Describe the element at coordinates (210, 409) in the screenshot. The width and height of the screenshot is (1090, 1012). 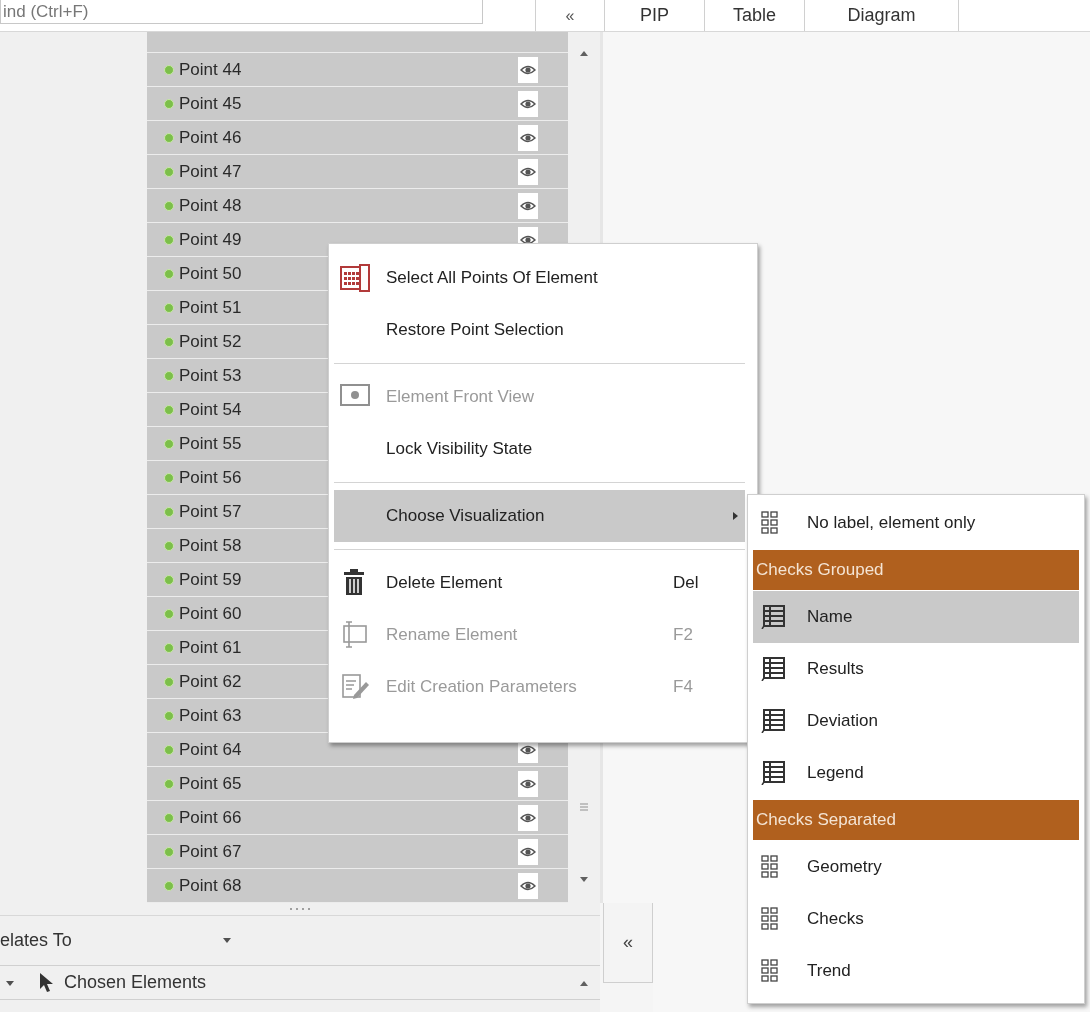
I see `point-name: Point 54` at that location.